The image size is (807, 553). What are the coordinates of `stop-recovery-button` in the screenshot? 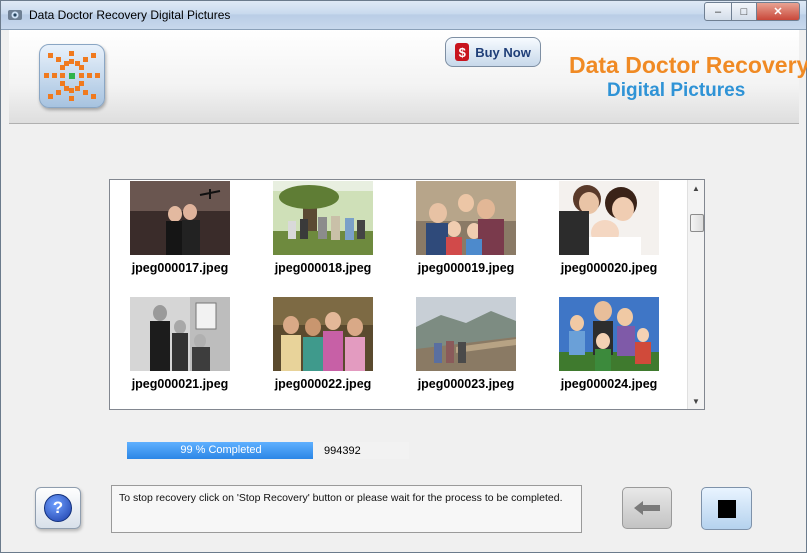 It's located at (726, 508).